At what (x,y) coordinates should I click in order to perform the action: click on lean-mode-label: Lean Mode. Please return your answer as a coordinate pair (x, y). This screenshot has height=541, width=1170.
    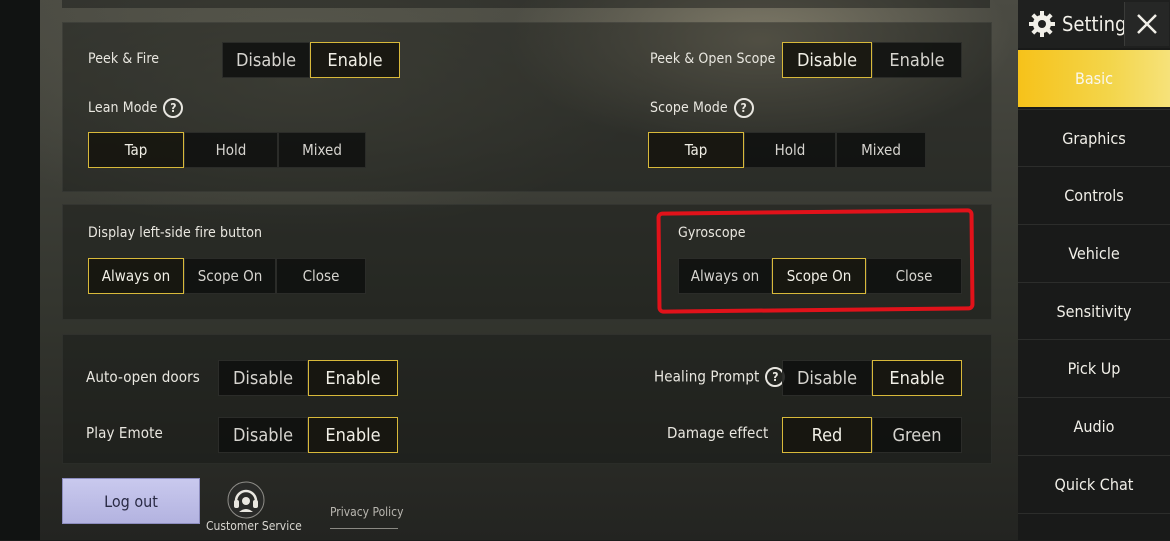
    Looking at the image, I should click on (123, 108).